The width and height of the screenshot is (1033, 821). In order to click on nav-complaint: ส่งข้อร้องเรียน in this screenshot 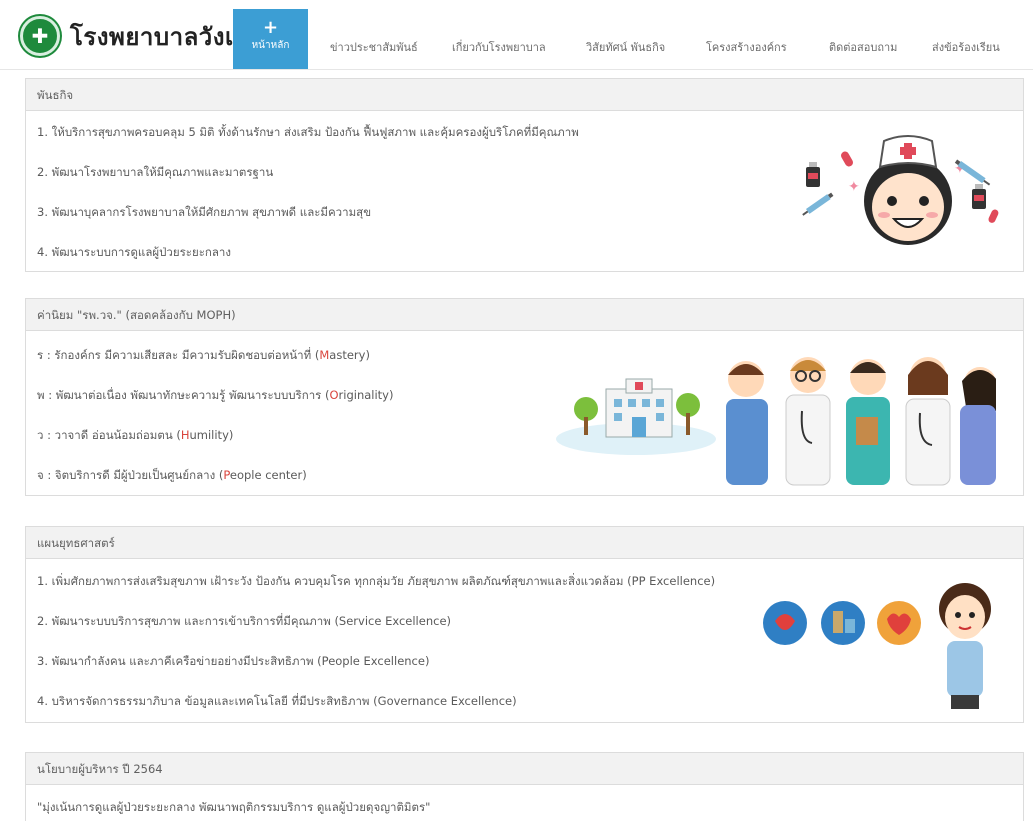, I will do `click(966, 47)`.